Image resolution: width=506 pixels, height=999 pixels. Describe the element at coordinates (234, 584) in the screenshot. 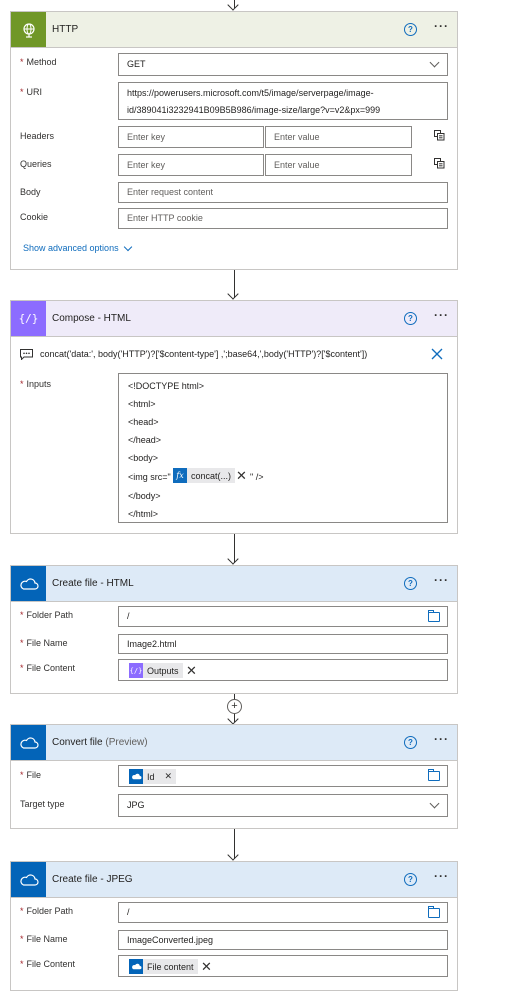

I see `create-file-html-header: Create file - HTML ? ···` at that location.